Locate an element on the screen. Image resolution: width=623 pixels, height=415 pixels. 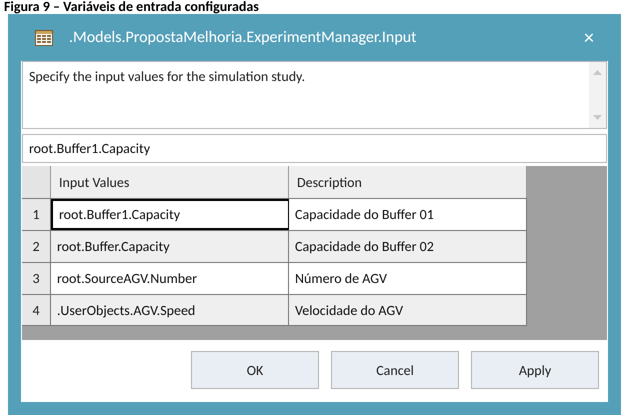
table-cell: Capacidade do Buffer 01 is located at coordinates (408, 214).